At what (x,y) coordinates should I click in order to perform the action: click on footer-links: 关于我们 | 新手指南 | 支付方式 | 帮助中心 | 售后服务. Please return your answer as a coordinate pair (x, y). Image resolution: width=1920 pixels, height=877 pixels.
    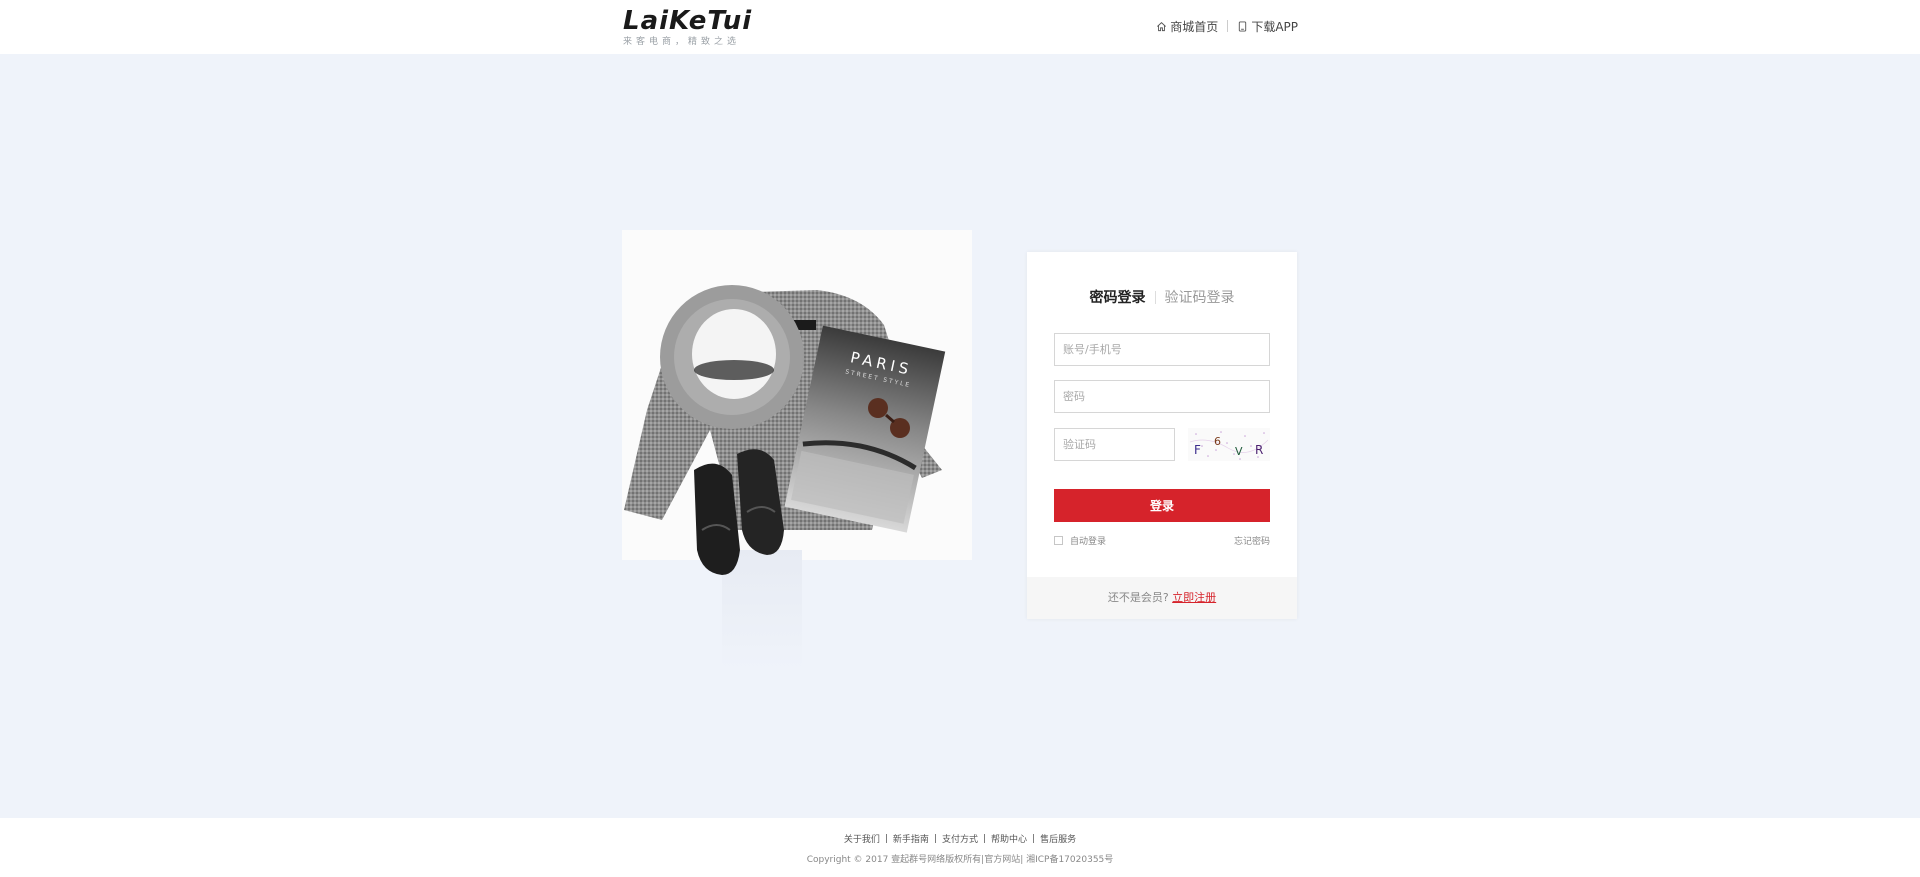
    Looking at the image, I should click on (960, 839).